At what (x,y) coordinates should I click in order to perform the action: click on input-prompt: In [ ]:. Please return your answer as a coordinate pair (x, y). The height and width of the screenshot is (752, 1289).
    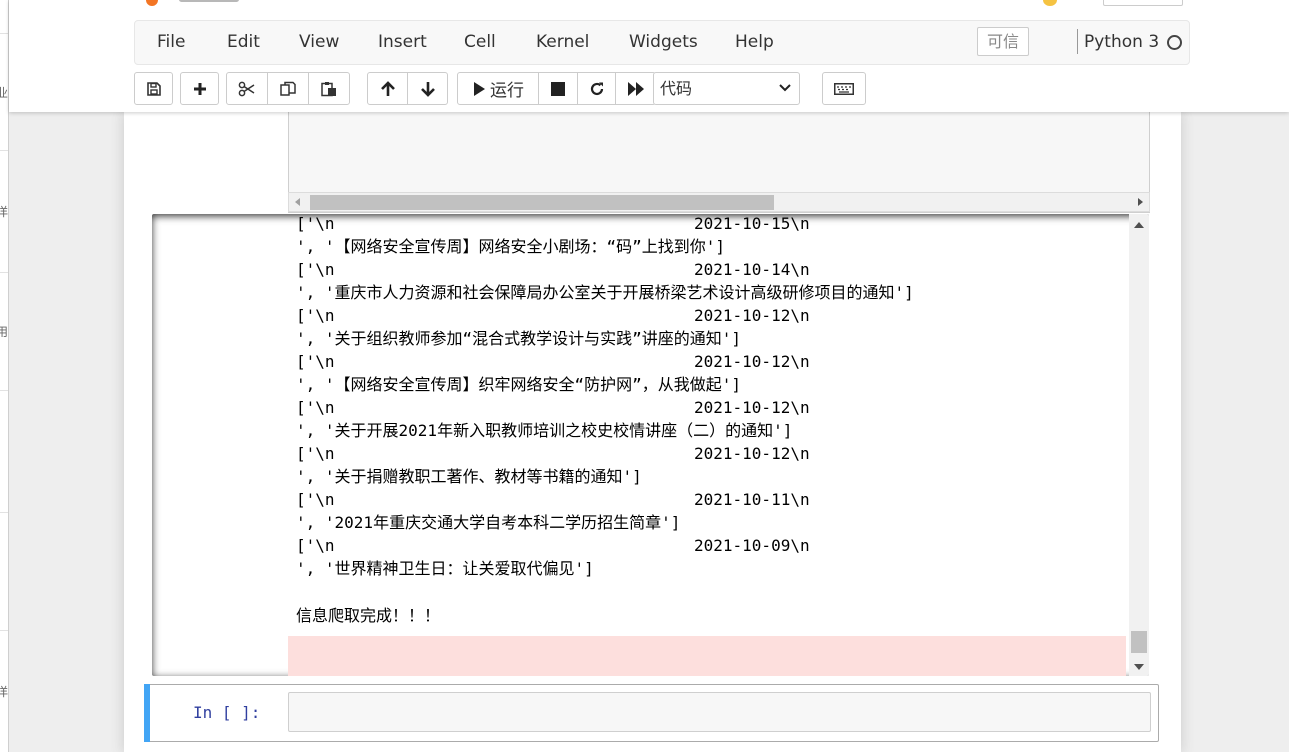
    Looking at the image, I should click on (227, 712).